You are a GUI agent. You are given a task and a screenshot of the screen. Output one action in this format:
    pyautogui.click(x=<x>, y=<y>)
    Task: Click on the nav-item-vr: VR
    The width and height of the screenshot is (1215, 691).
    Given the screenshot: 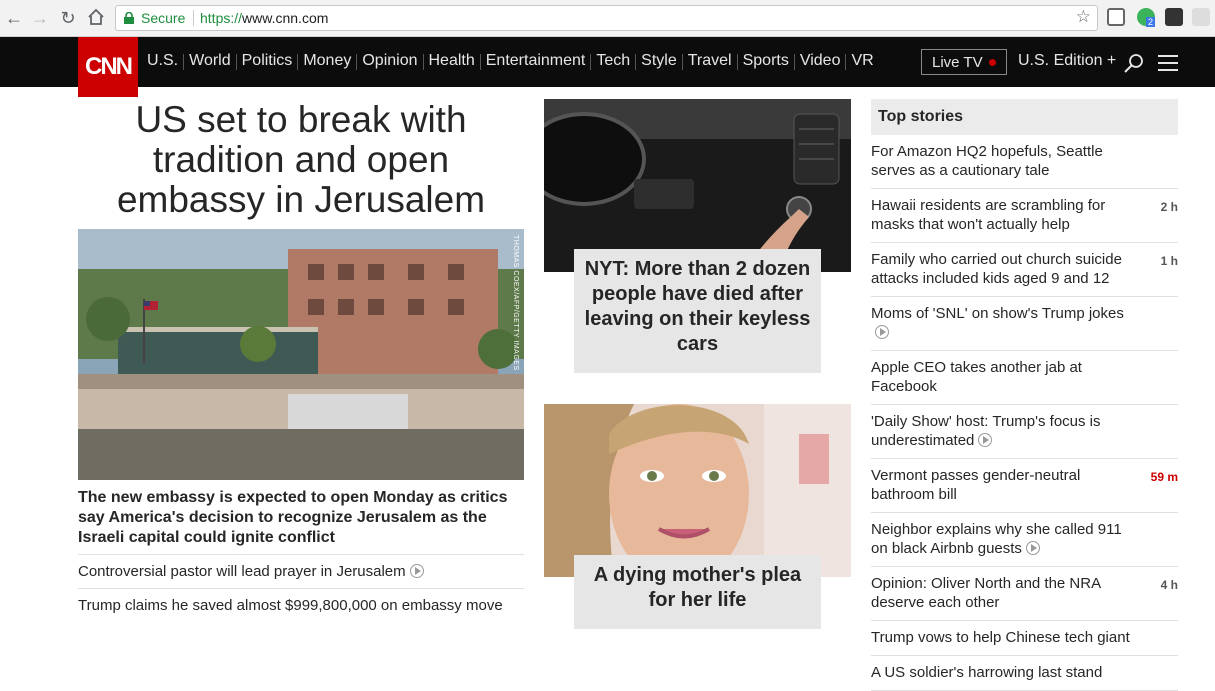 What is the action you would take?
    pyautogui.click(x=862, y=62)
    